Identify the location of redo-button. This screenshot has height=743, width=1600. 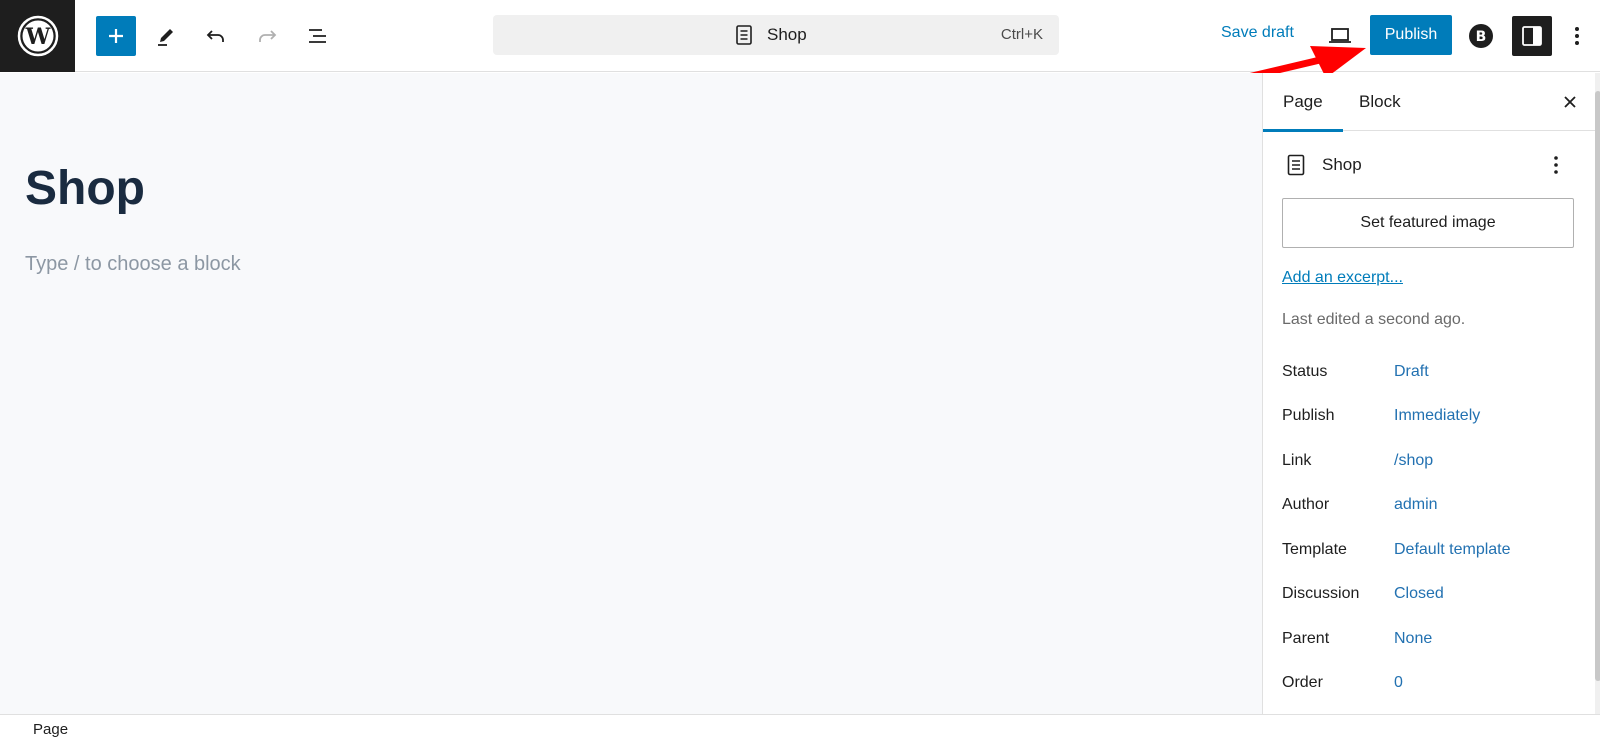
(267, 36).